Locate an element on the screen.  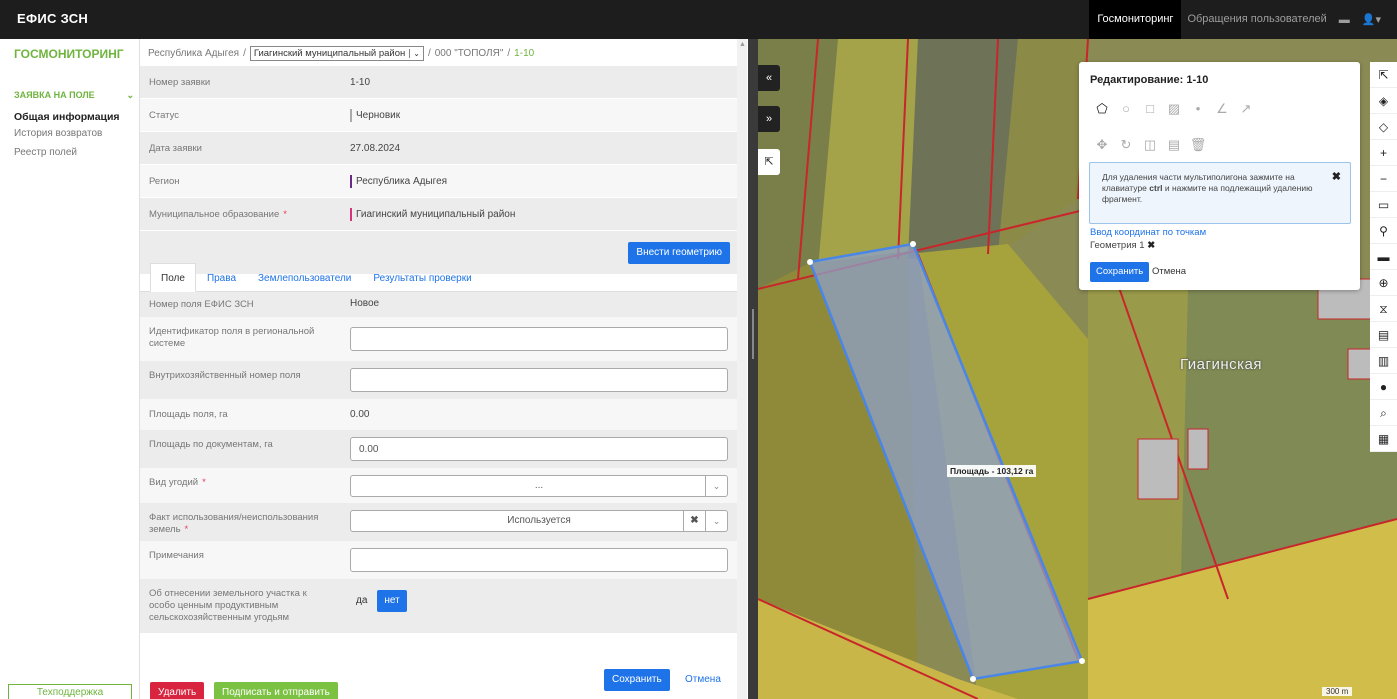
rectangle-icon: □ is located at coordinates (1150, 109).